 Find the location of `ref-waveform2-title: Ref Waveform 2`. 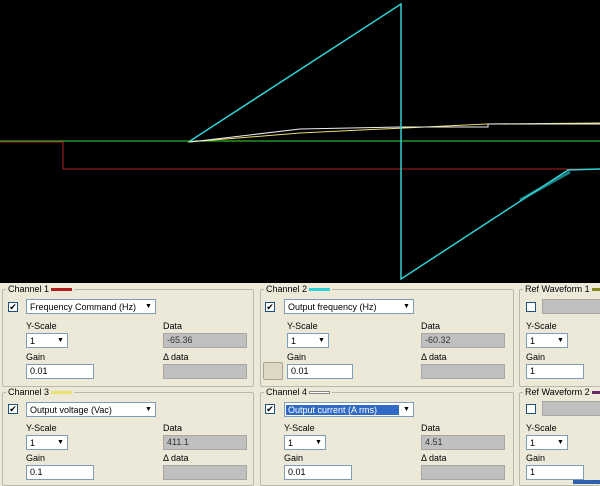

ref-waveform2-title: Ref Waveform 2 is located at coordinates (561, 392).